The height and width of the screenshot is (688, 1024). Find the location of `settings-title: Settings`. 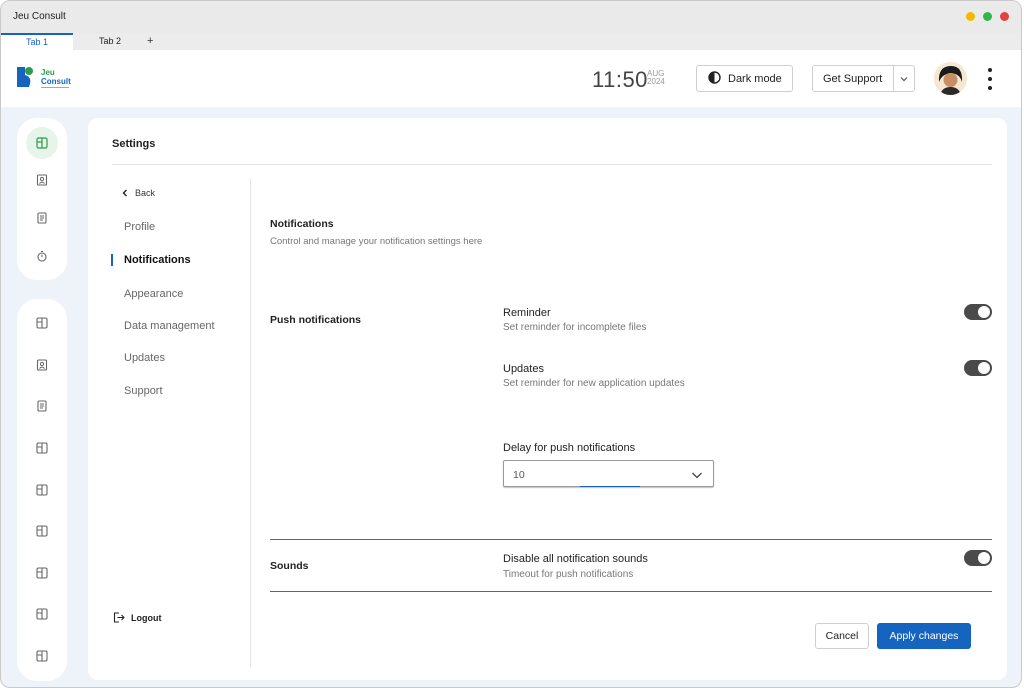

settings-title: Settings is located at coordinates (134, 144).